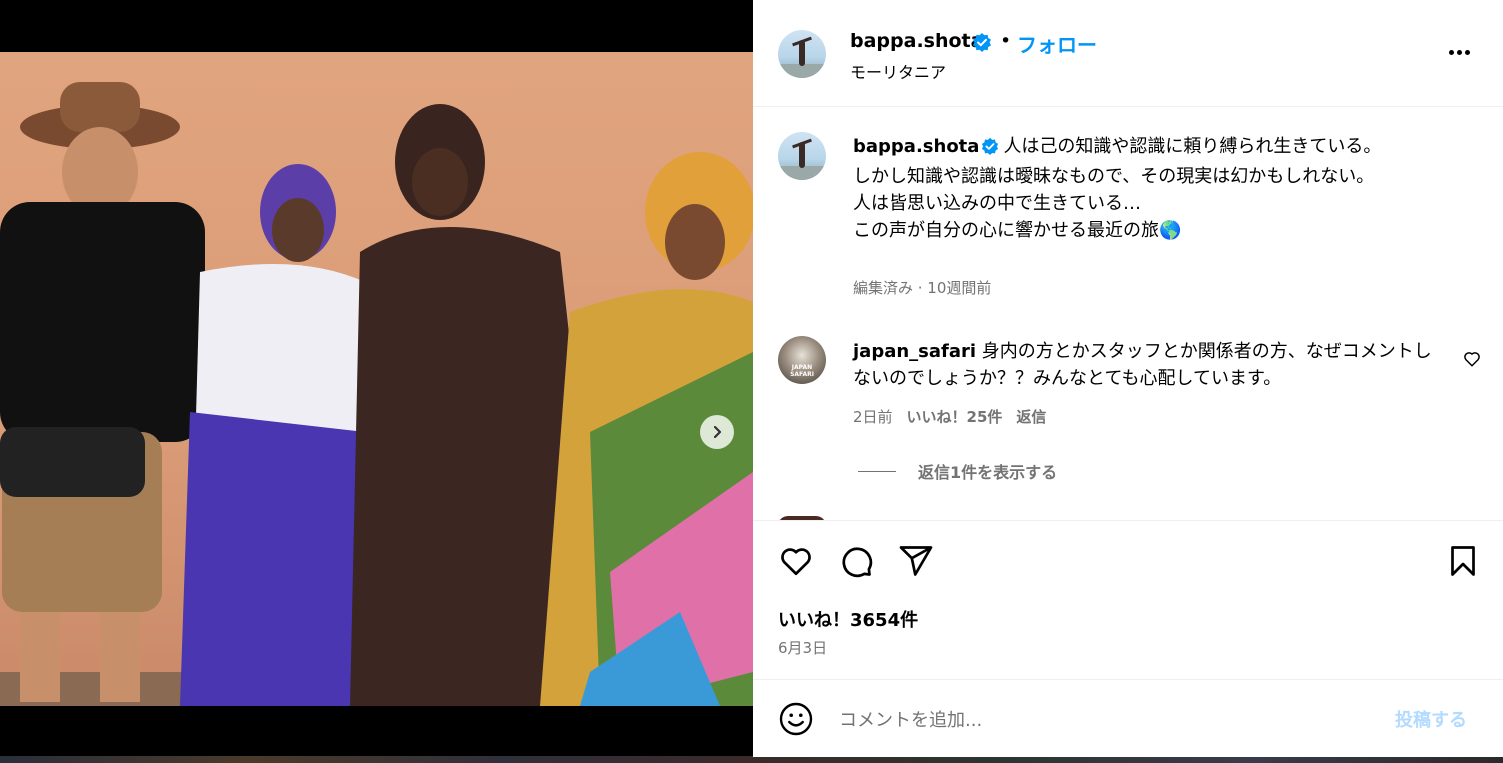  Describe the element at coordinates (1057, 43) in the screenshot. I see `follow-button: フォロー` at that location.